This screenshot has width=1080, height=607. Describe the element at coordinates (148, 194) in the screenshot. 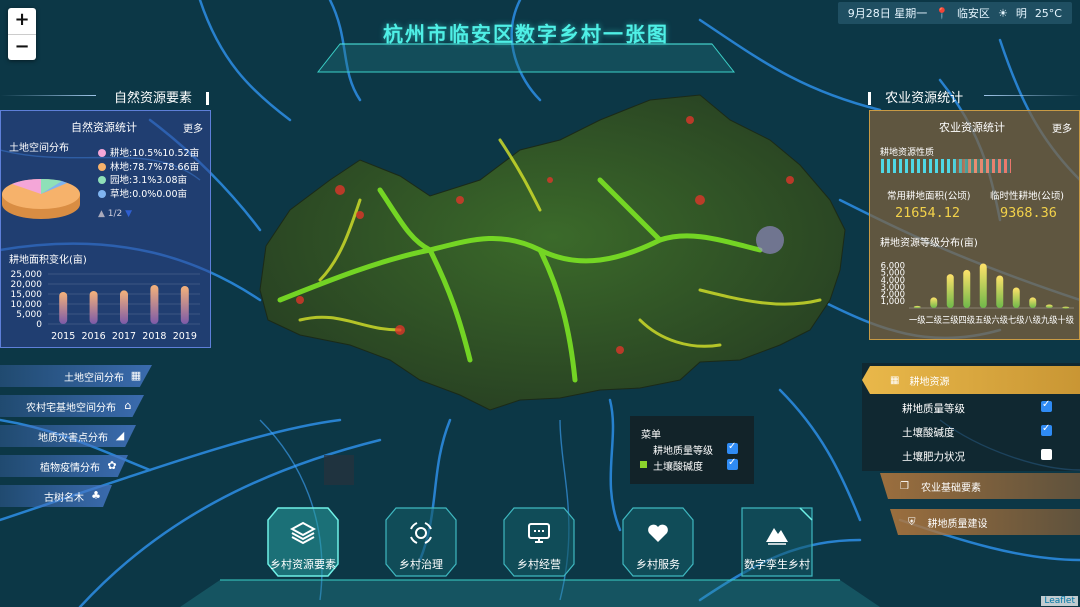

I see `legend-text: 草地:0.0%0.00亩` at that location.